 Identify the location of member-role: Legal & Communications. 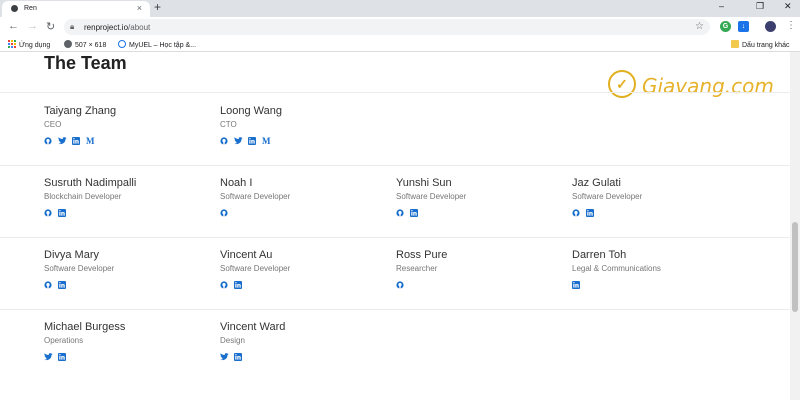
(616, 268).